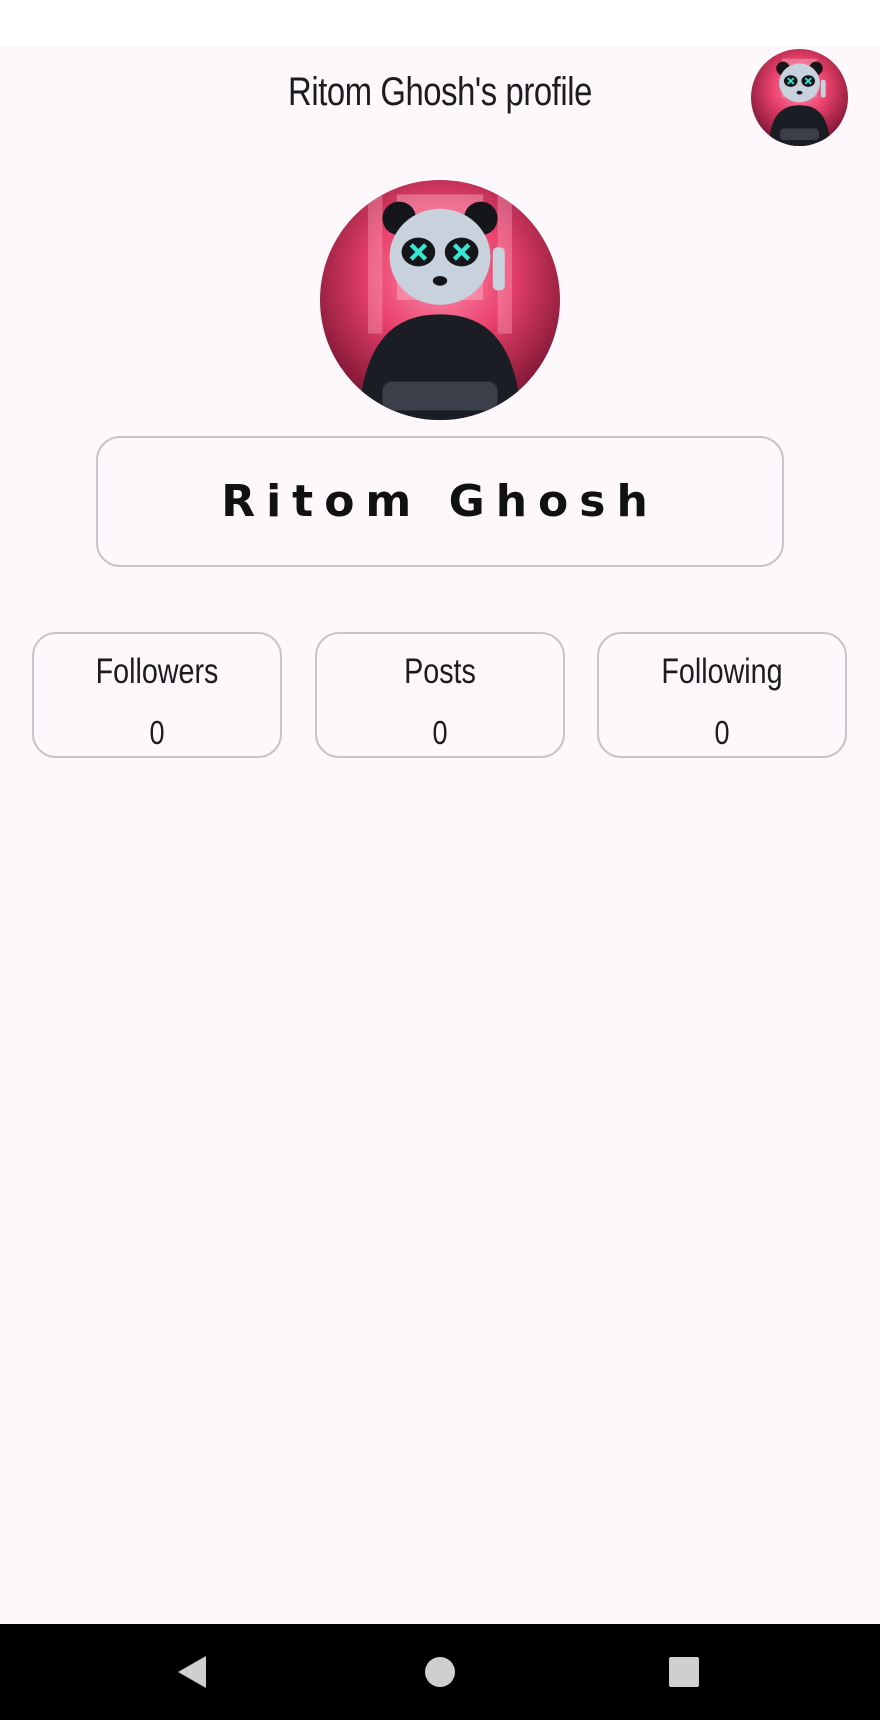  What do you see at coordinates (722, 732) in the screenshot?
I see `following-count: 0` at bounding box center [722, 732].